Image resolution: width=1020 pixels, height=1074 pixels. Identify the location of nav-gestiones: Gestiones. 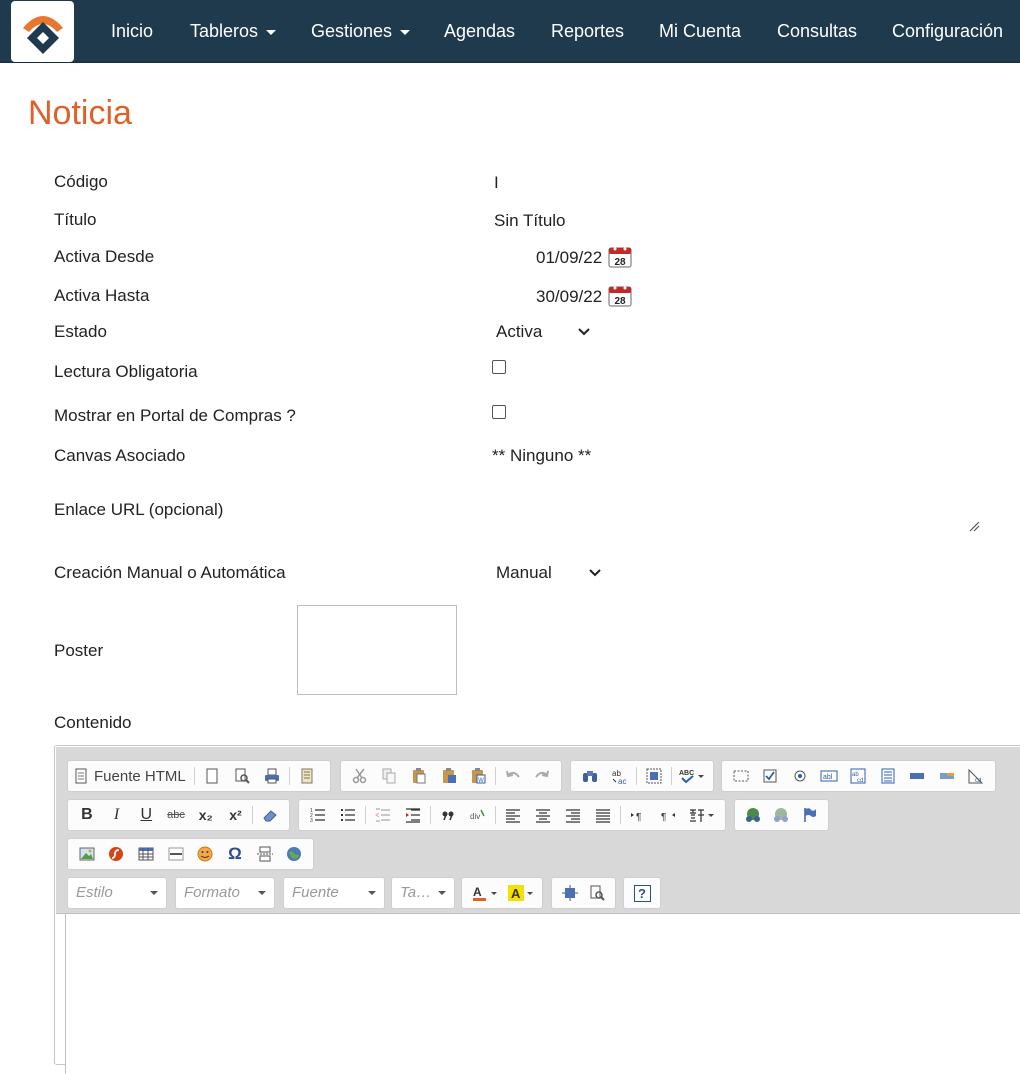
(361, 31).